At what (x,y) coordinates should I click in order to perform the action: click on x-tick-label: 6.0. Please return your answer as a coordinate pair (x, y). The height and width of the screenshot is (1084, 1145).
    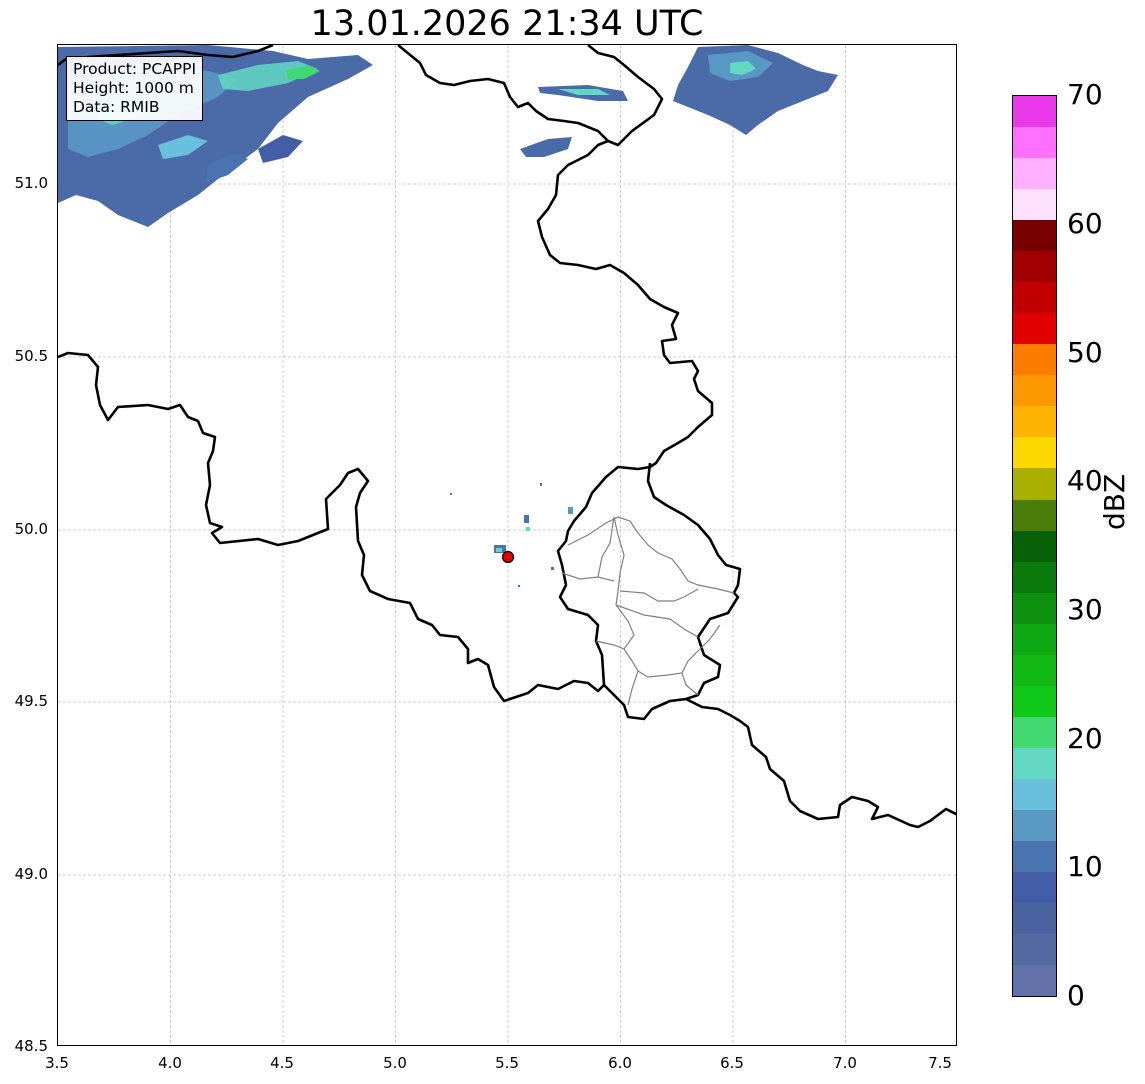
    Looking at the image, I should click on (620, 1063).